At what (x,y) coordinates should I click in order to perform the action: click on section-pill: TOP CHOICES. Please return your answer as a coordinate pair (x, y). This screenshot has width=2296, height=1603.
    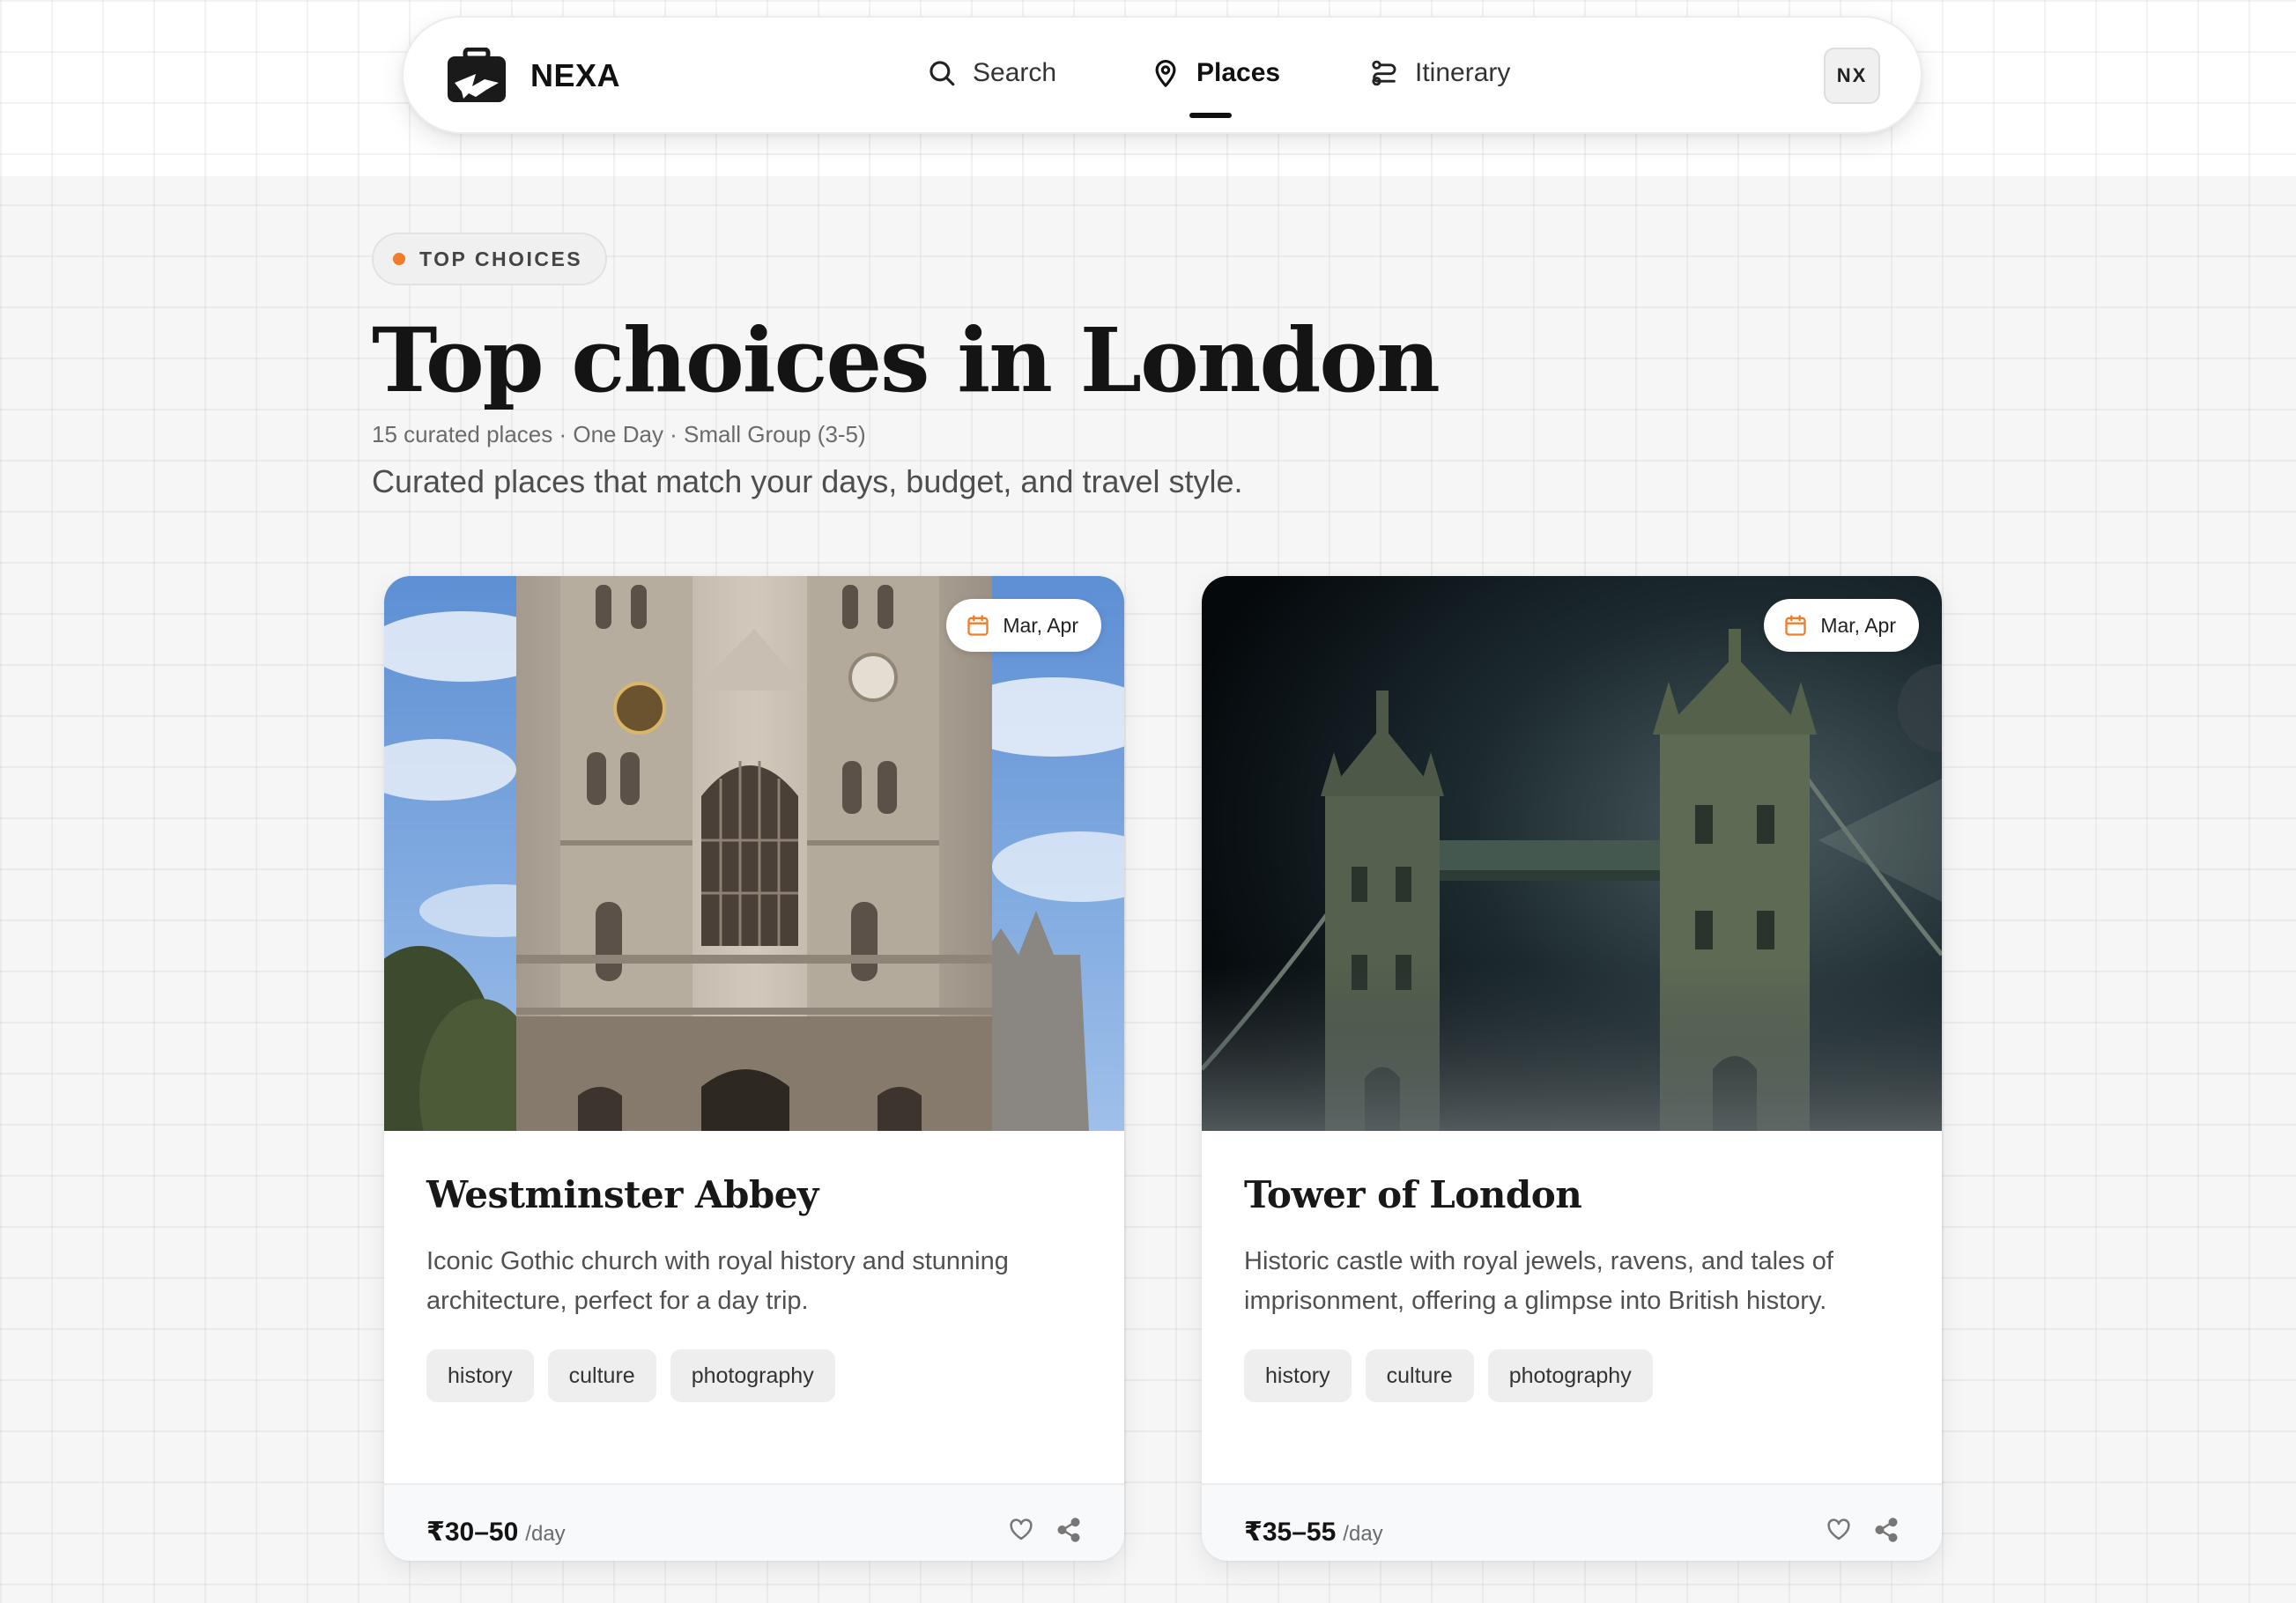
    Looking at the image, I should click on (490, 259).